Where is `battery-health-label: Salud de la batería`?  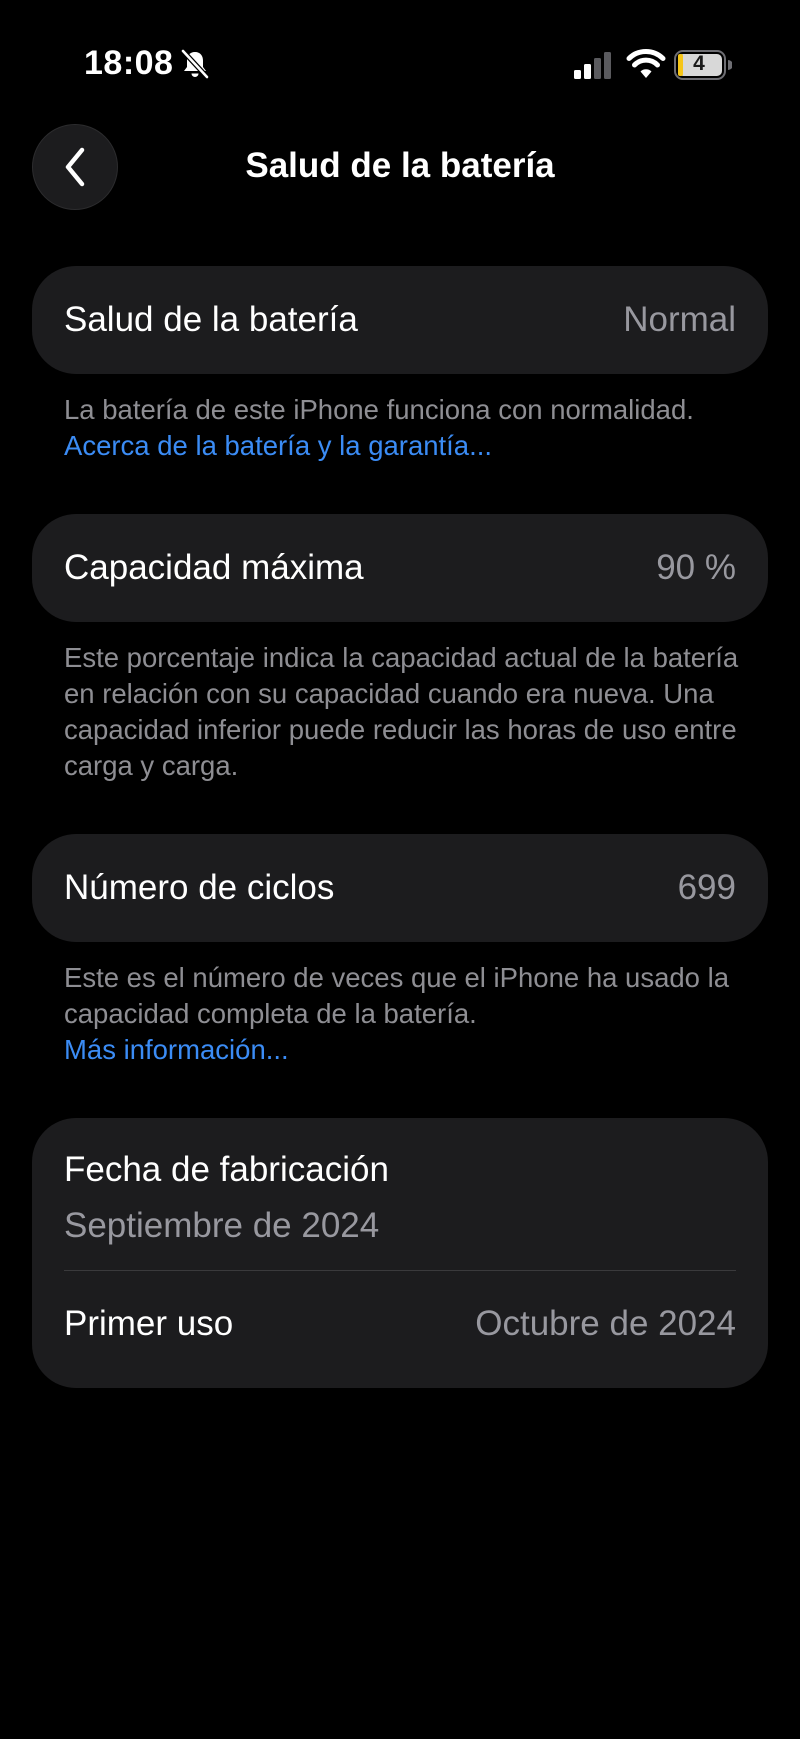
battery-health-label: Salud de la batería is located at coordinates (211, 319).